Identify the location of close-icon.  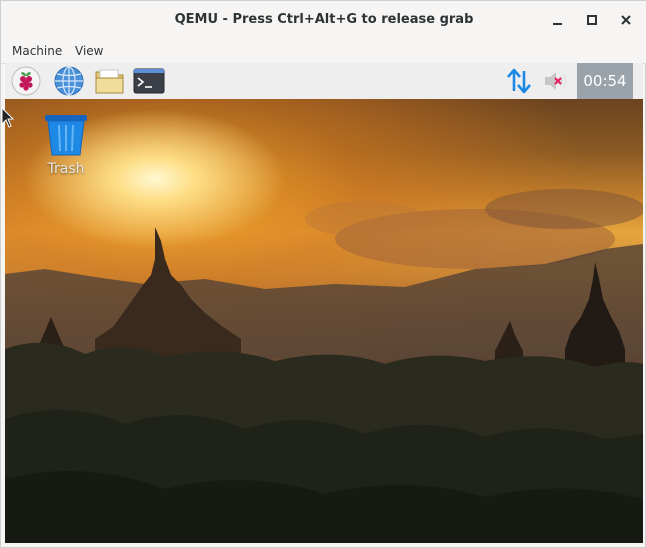
(626, 20).